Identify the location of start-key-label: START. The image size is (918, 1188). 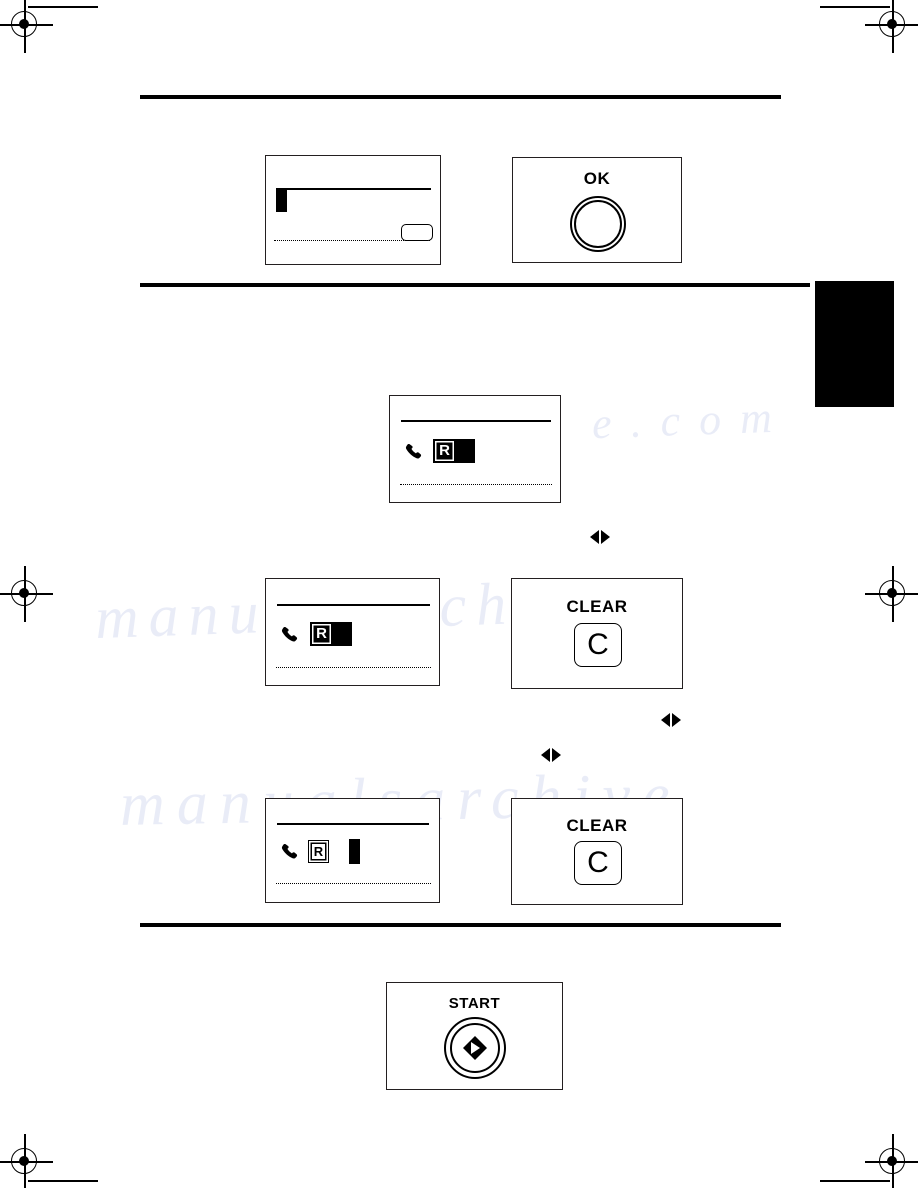
(474, 1003).